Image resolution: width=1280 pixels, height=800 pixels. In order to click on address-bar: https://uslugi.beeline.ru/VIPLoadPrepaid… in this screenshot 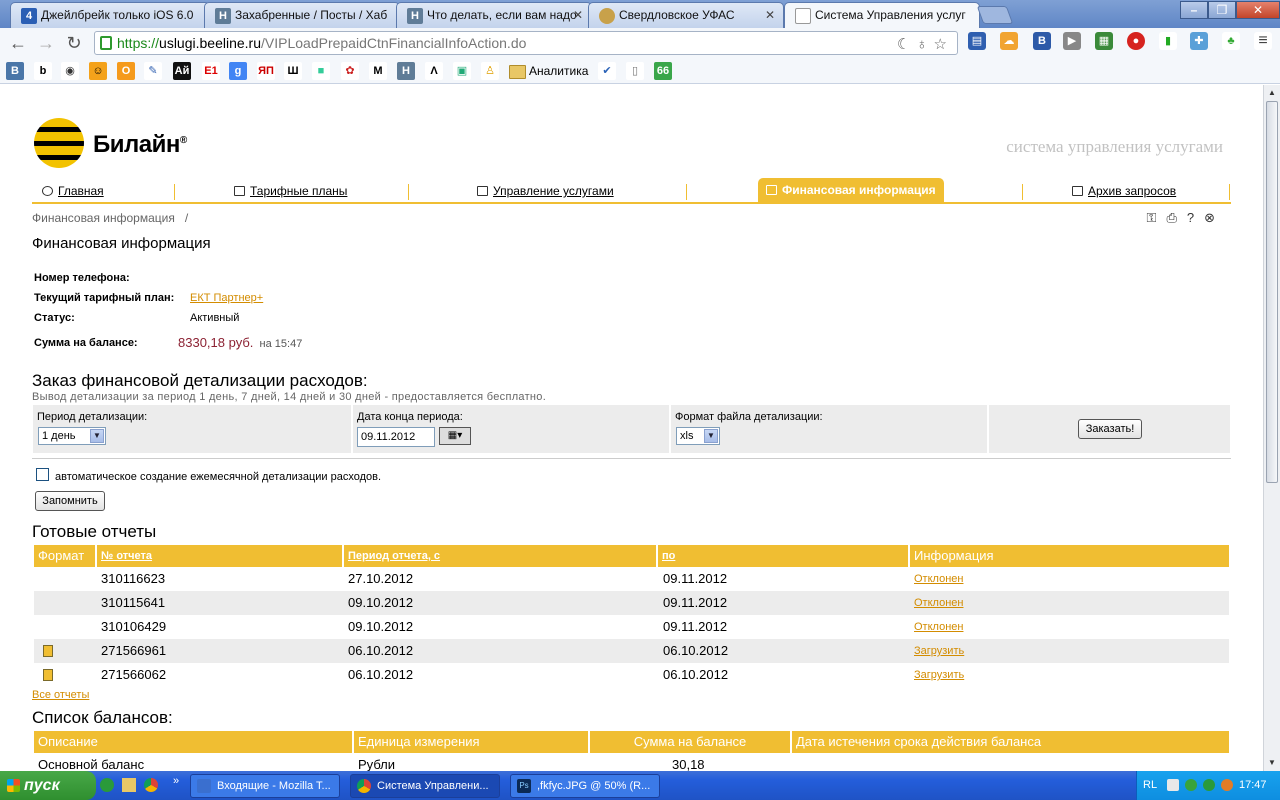, I will do `click(526, 43)`.